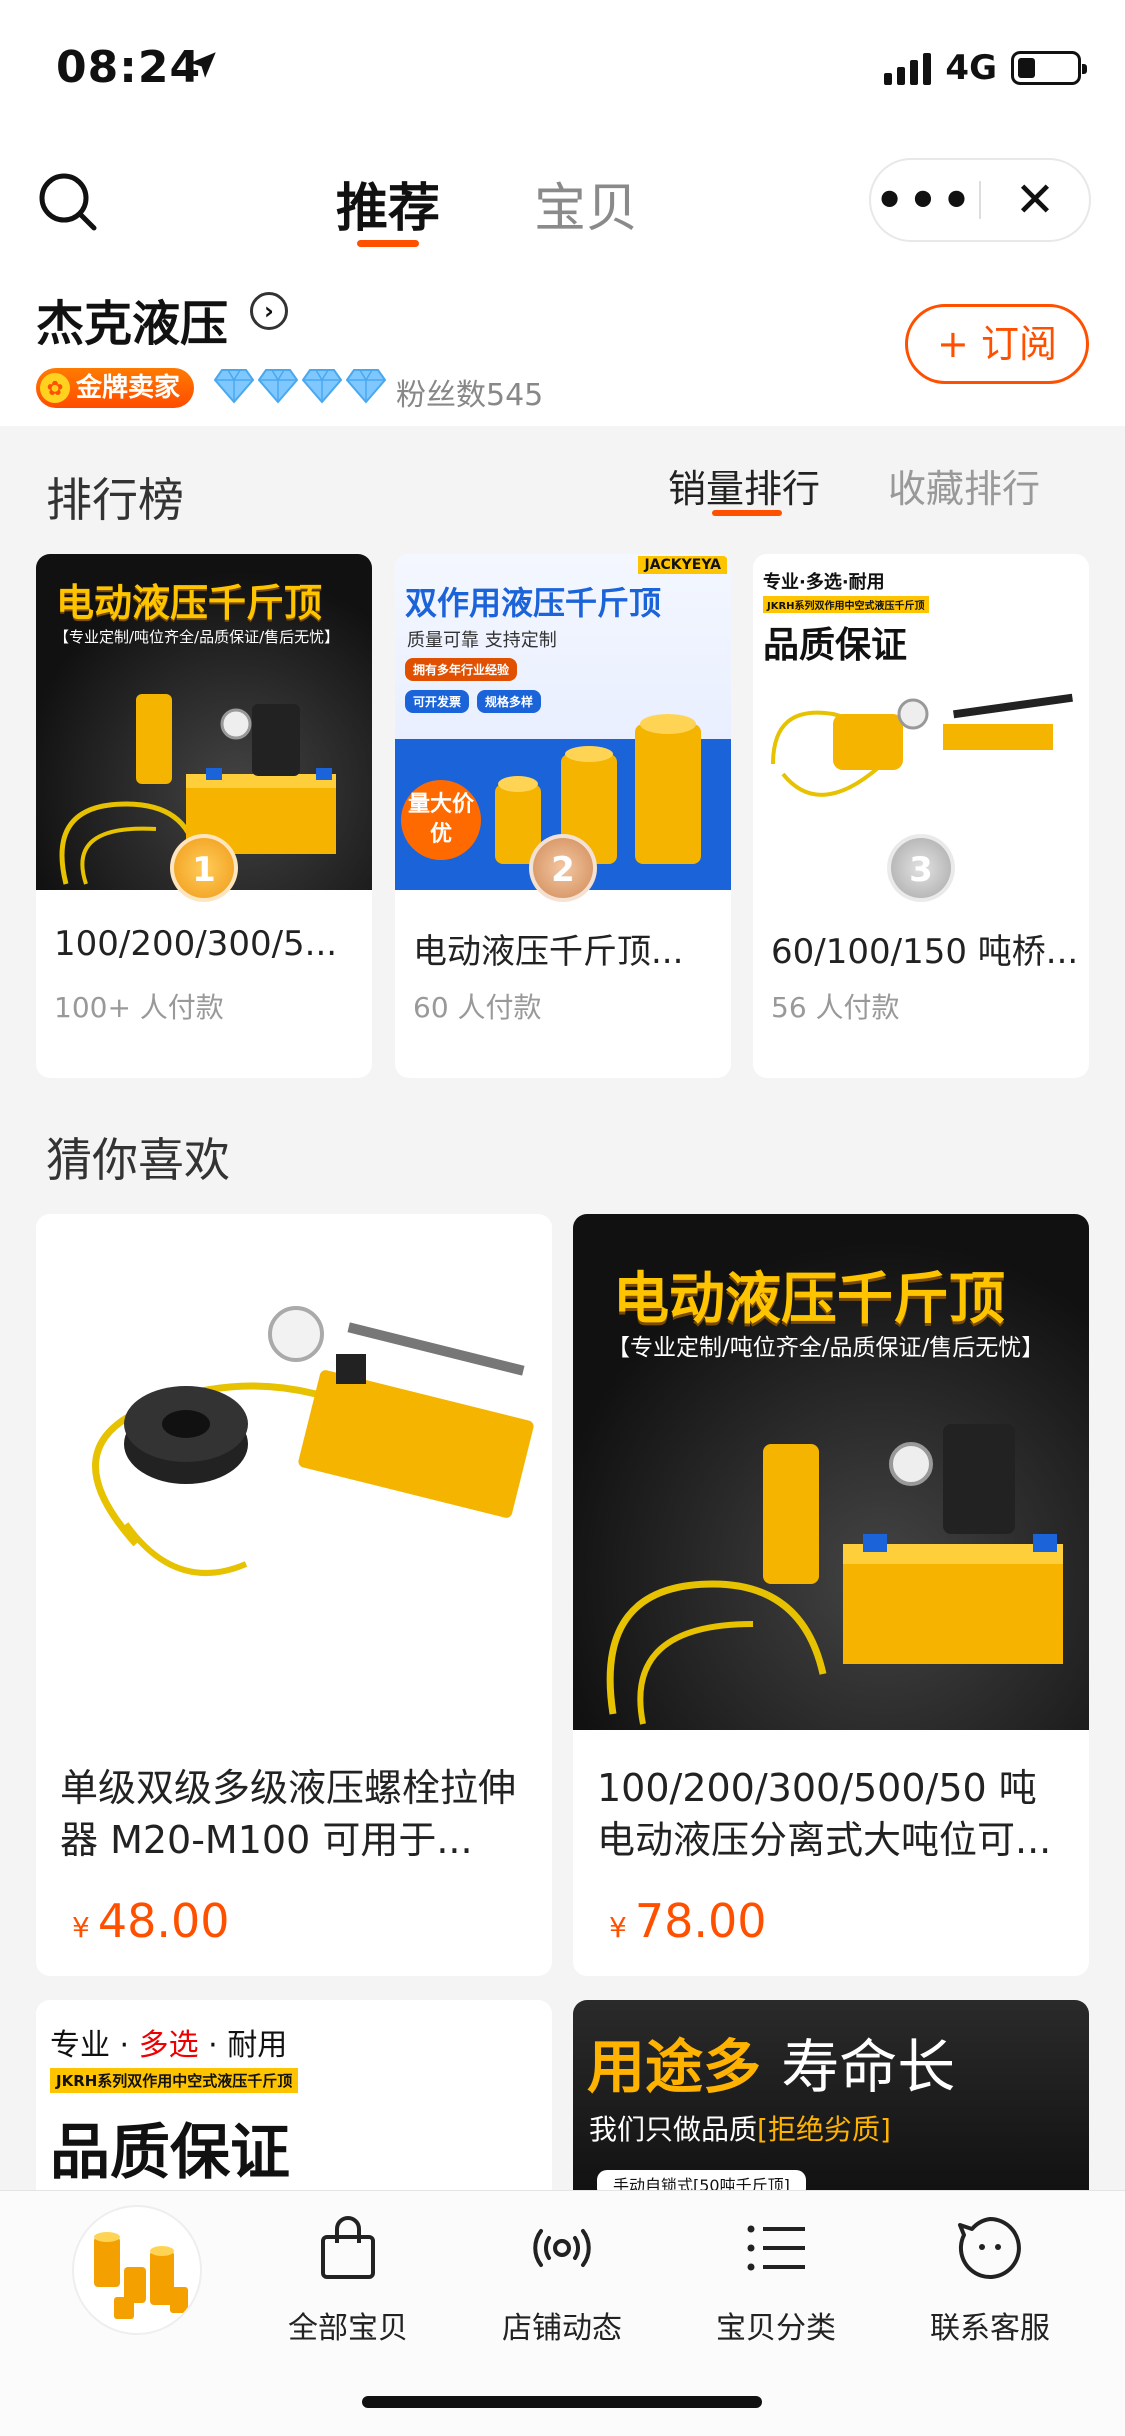  I want to click on tab-shop-dynamic: 店铺动态, so click(562, 2280).